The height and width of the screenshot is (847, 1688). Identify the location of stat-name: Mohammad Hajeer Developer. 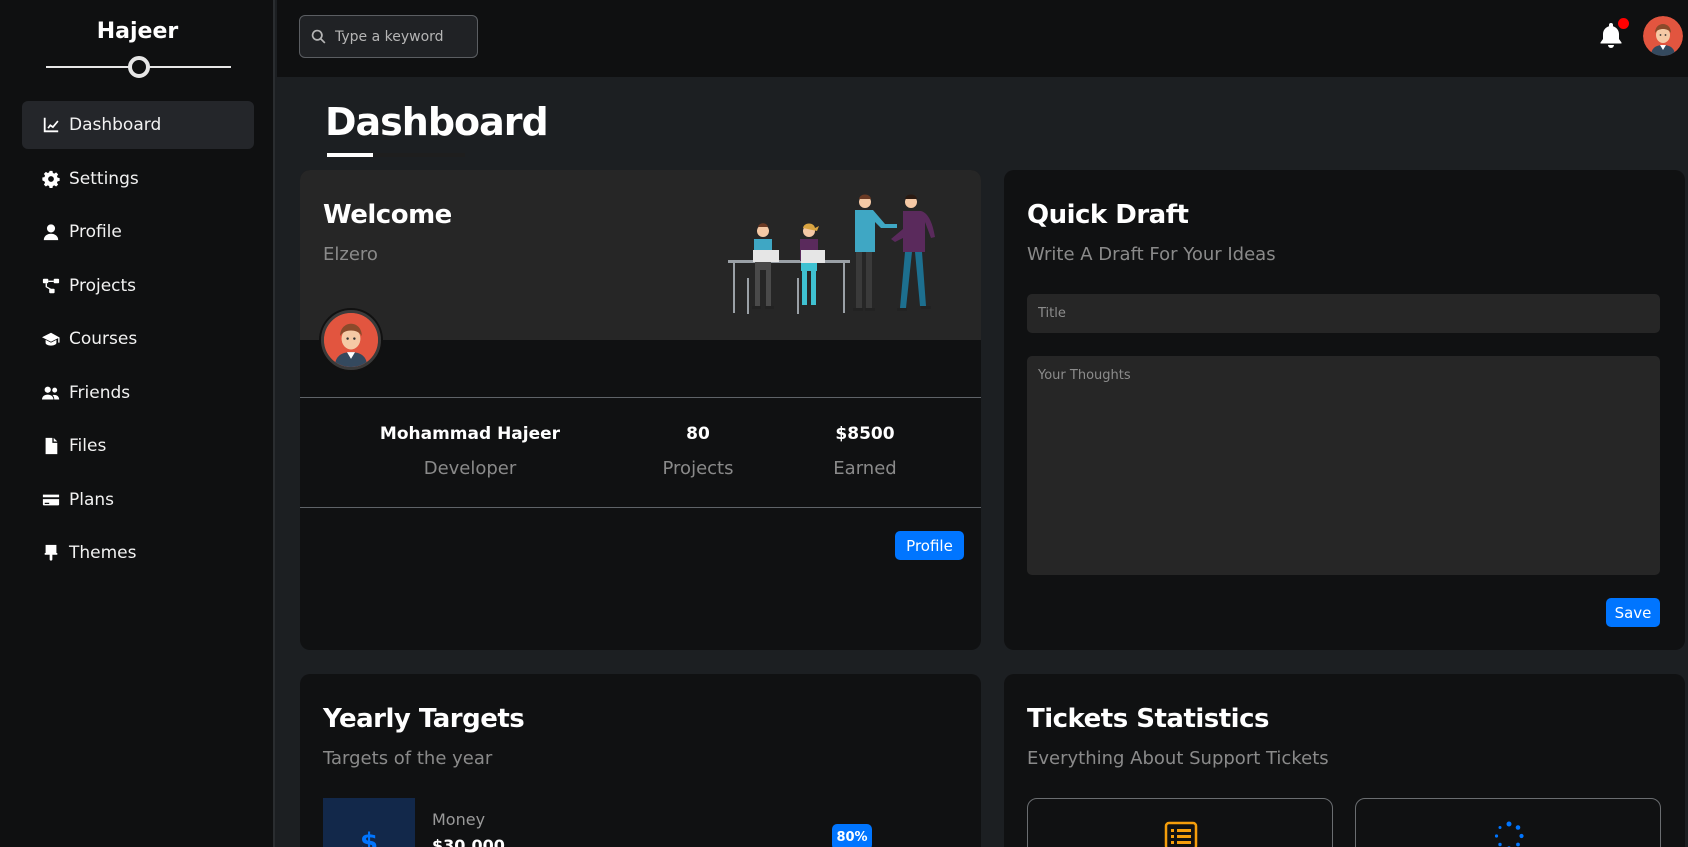
(470, 451).